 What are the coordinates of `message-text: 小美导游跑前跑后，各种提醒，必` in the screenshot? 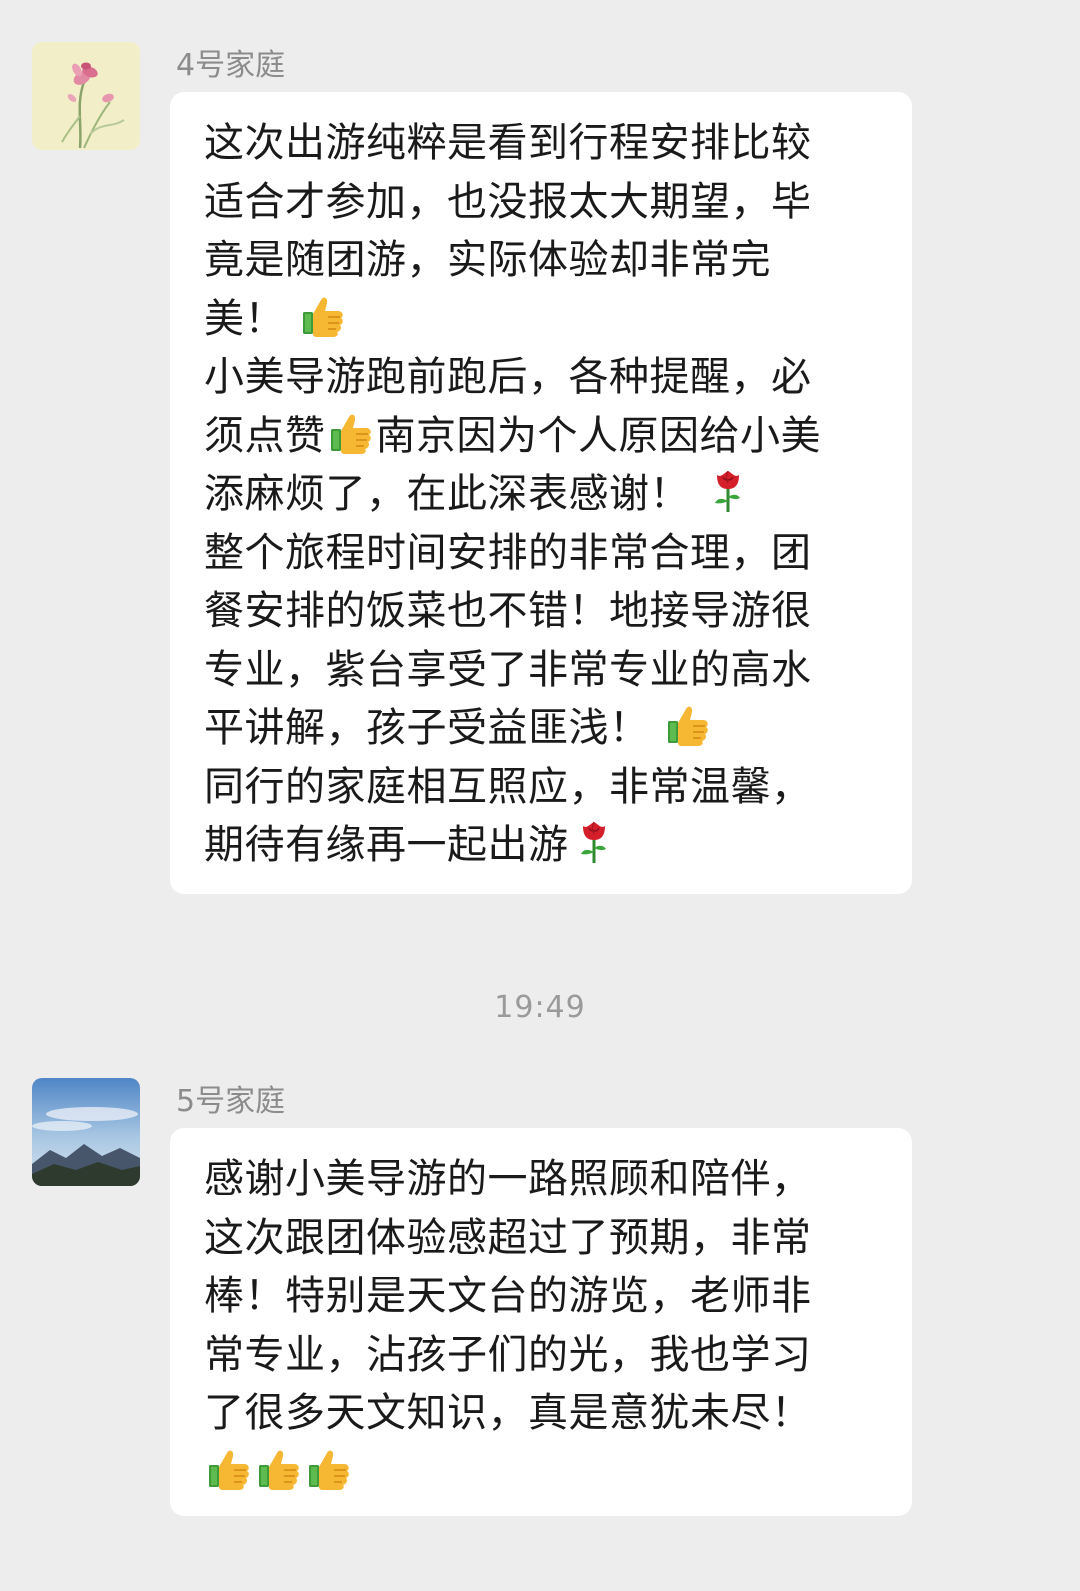 It's located at (508, 377).